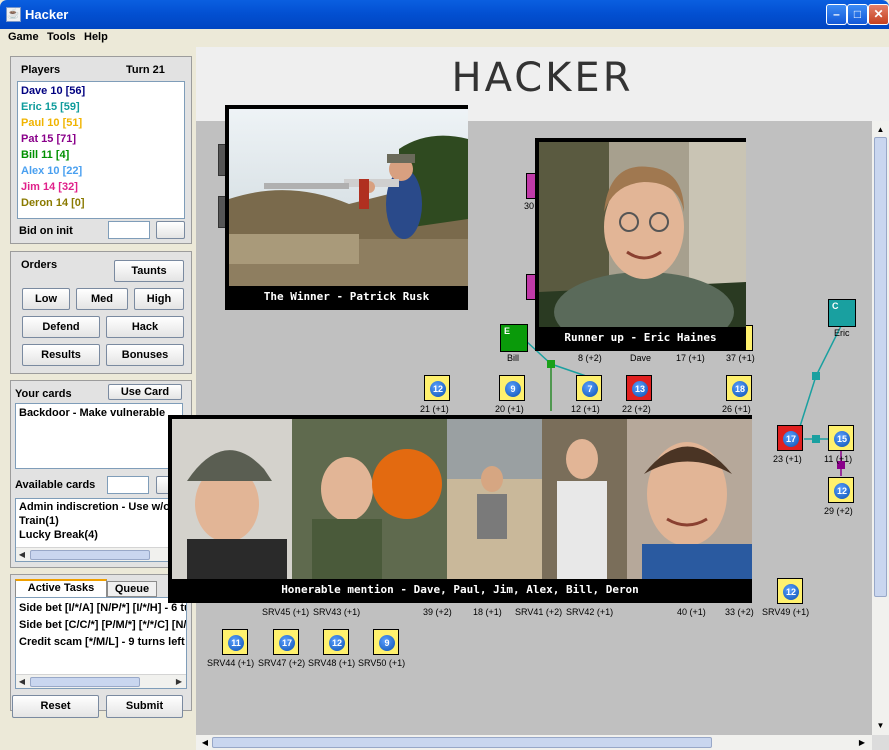  I want to click on hacker-logo: HACKER, so click(542, 78).